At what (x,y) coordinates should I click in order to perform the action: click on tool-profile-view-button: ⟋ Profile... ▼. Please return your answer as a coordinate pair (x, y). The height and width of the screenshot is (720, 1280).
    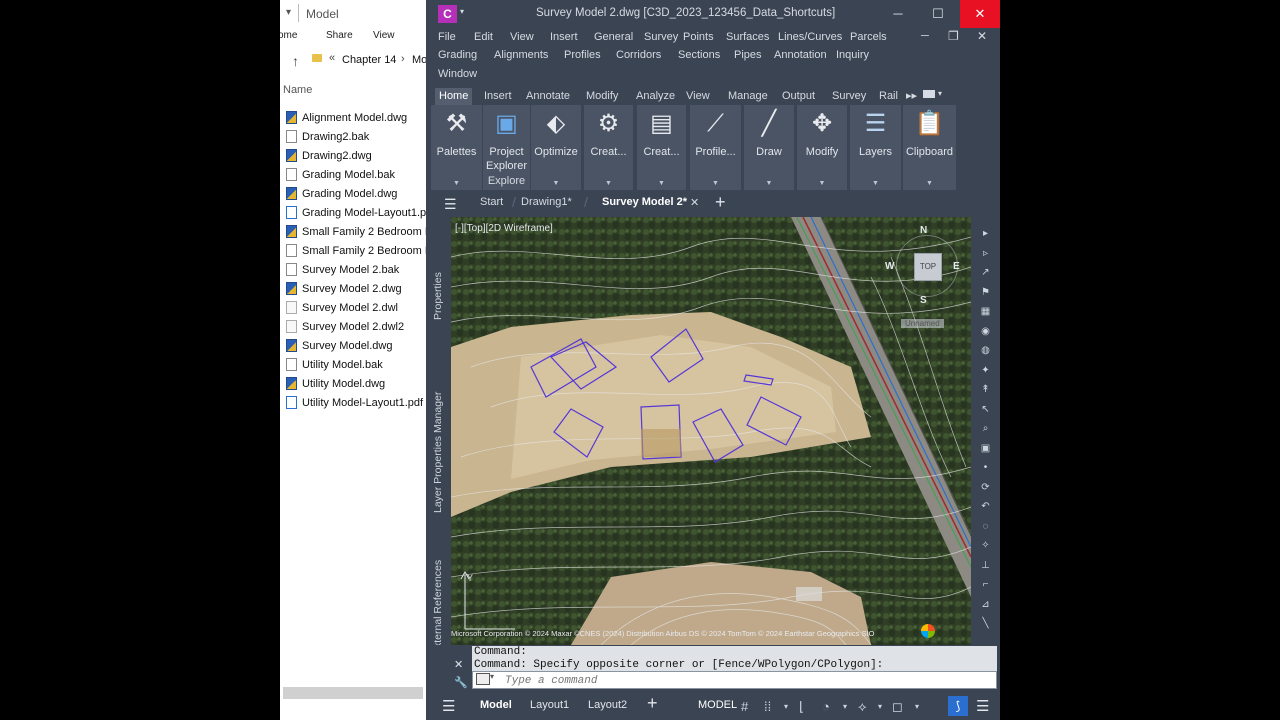
    Looking at the image, I should click on (715, 147).